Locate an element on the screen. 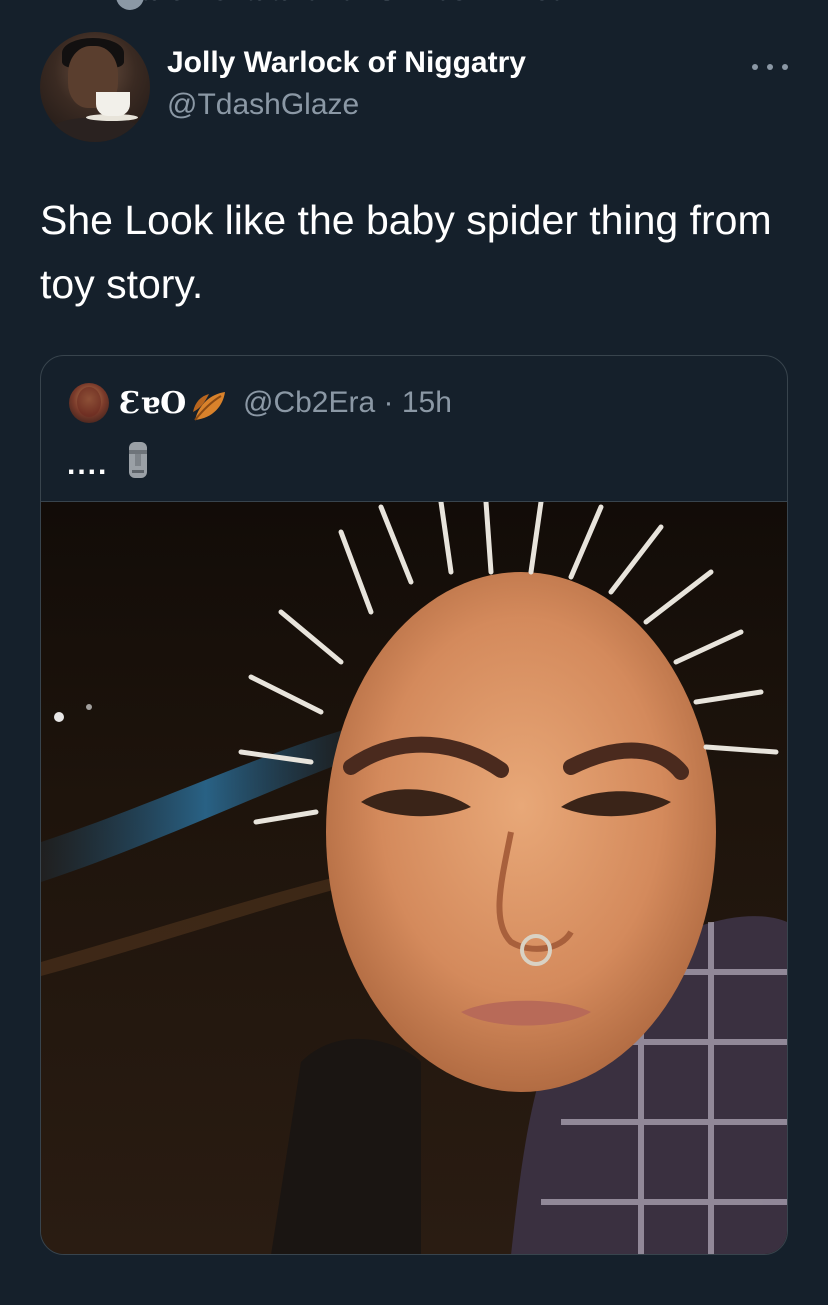 The width and height of the screenshot is (828, 1305). author-display-name: Jolly Warlock of Niggatry is located at coordinates (346, 63).